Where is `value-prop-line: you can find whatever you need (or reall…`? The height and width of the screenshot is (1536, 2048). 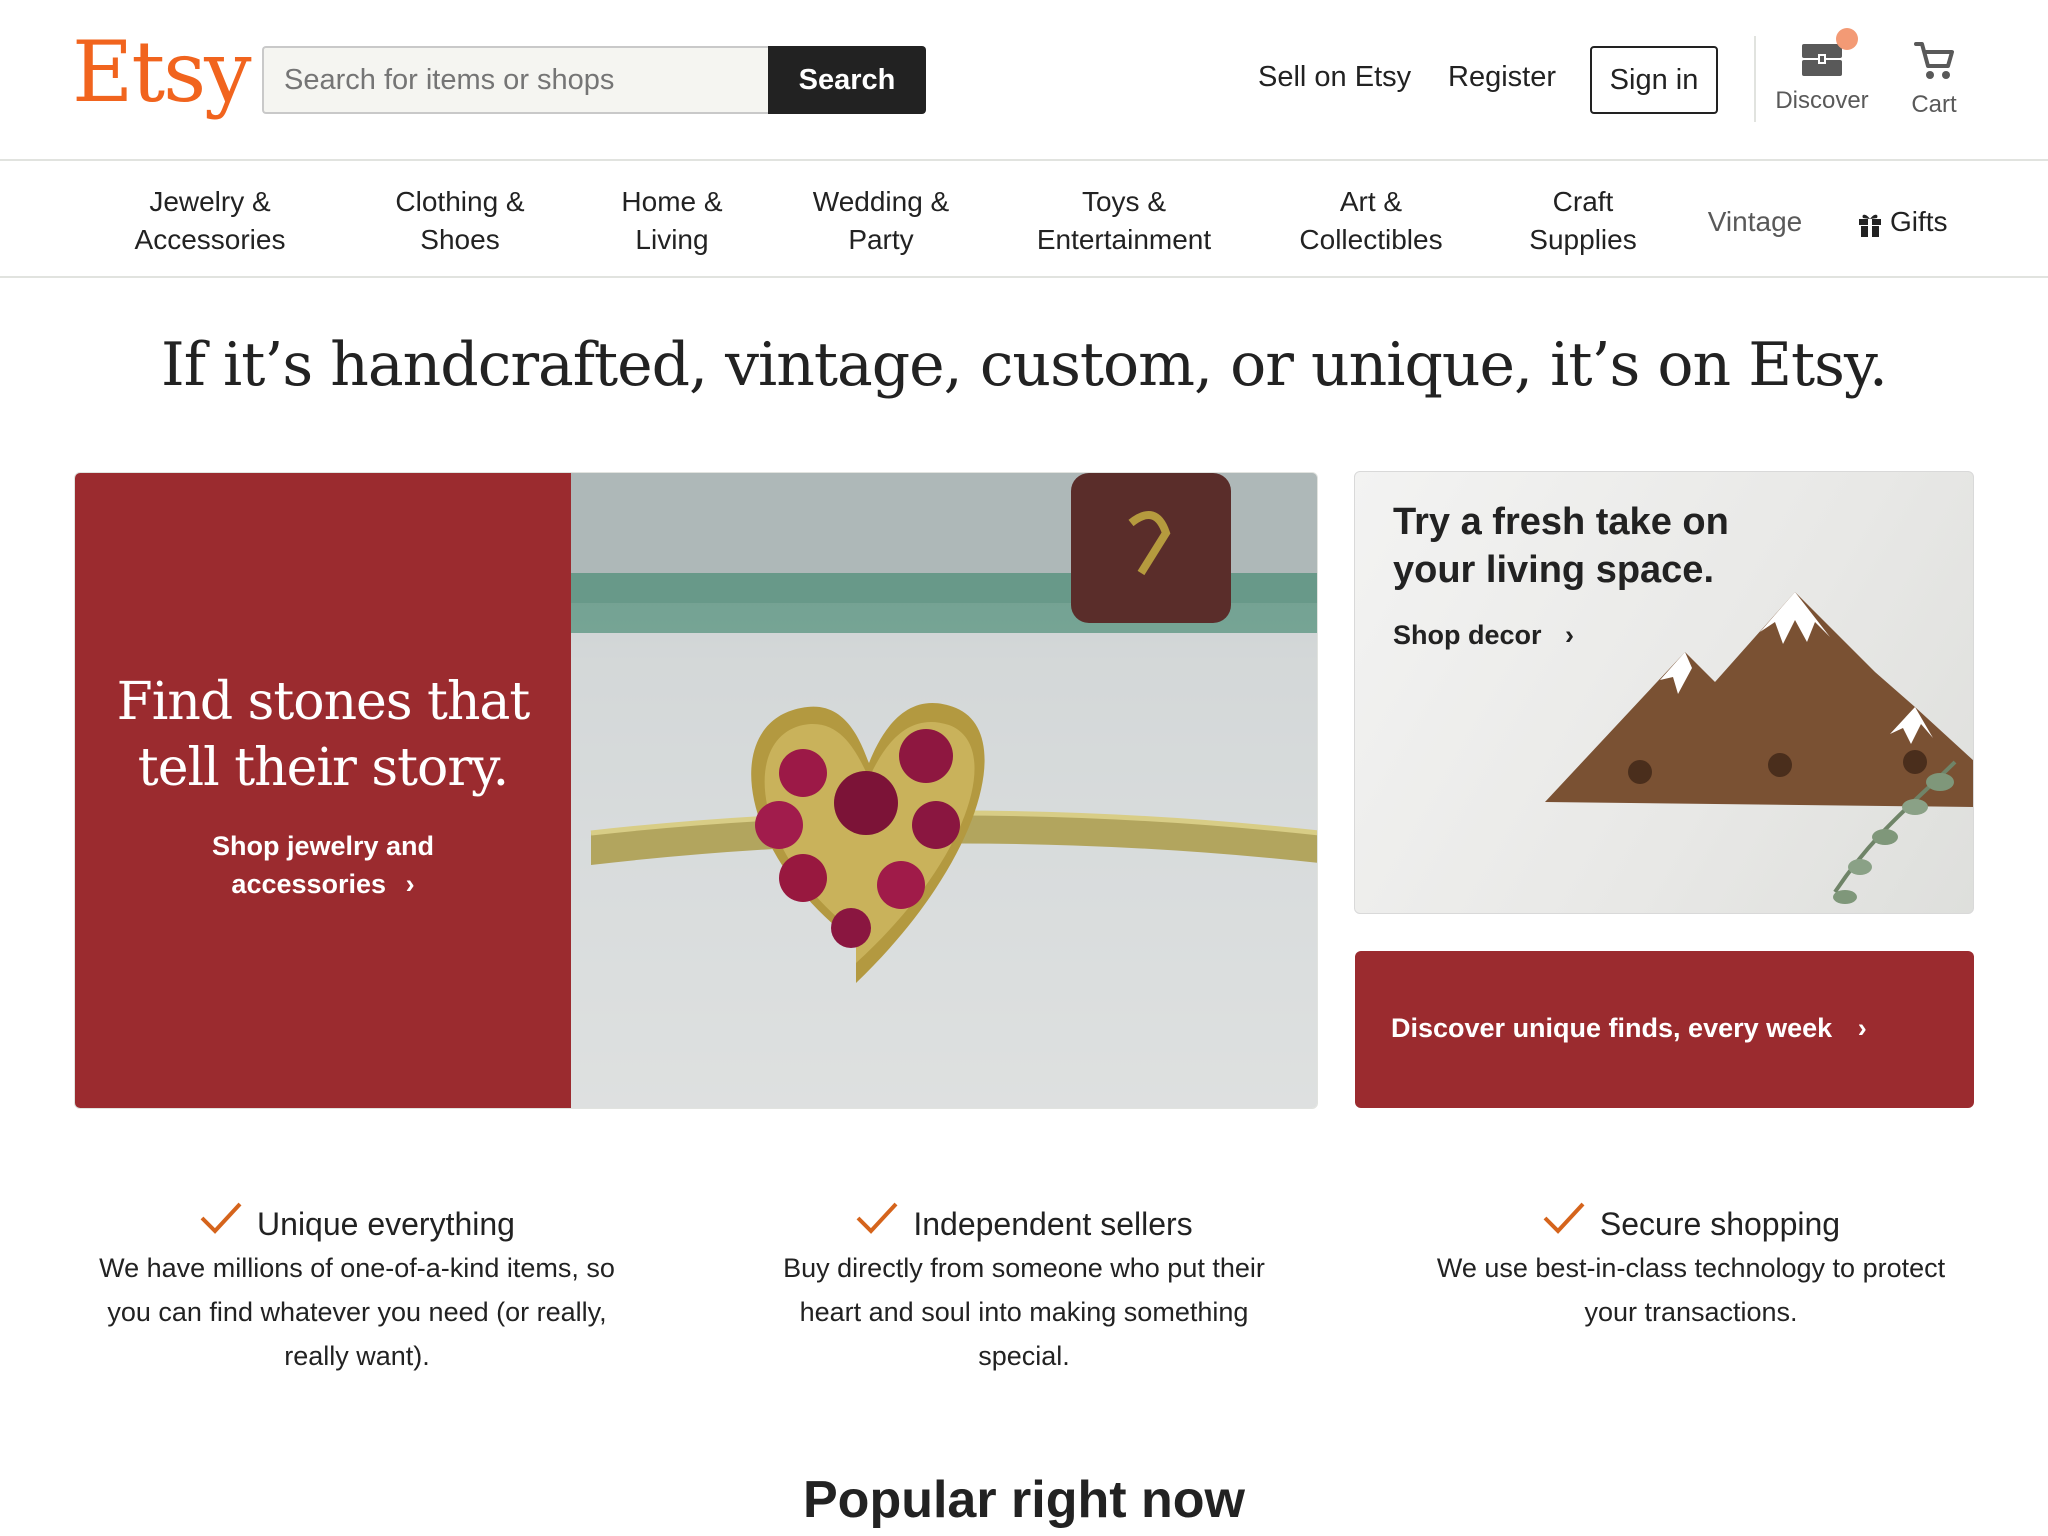
value-prop-line: you can find whatever you need (or reall… is located at coordinates (357, 1312).